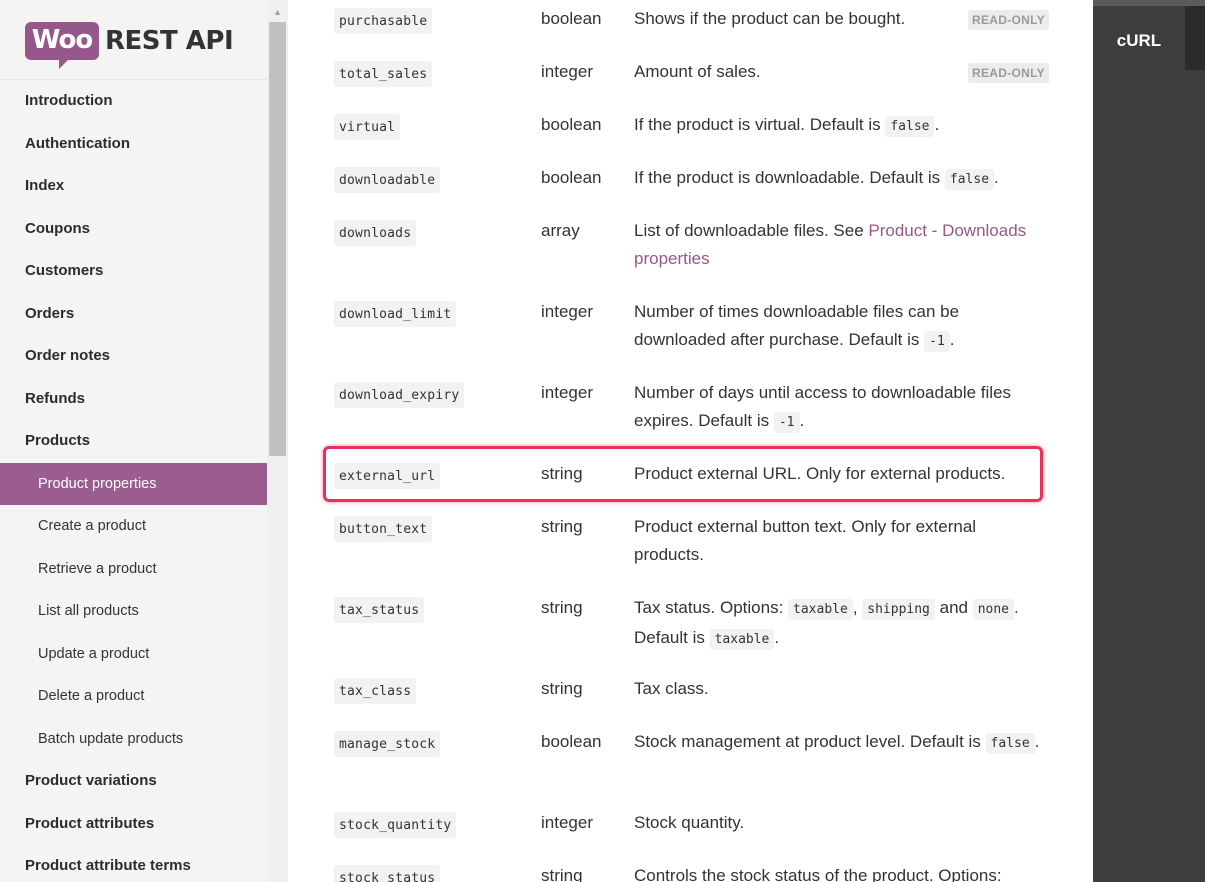 The image size is (1205, 882). What do you see at coordinates (751, 230) in the screenshot?
I see `description-text: List of downloadable files. See` at bounding box center [751, 230].